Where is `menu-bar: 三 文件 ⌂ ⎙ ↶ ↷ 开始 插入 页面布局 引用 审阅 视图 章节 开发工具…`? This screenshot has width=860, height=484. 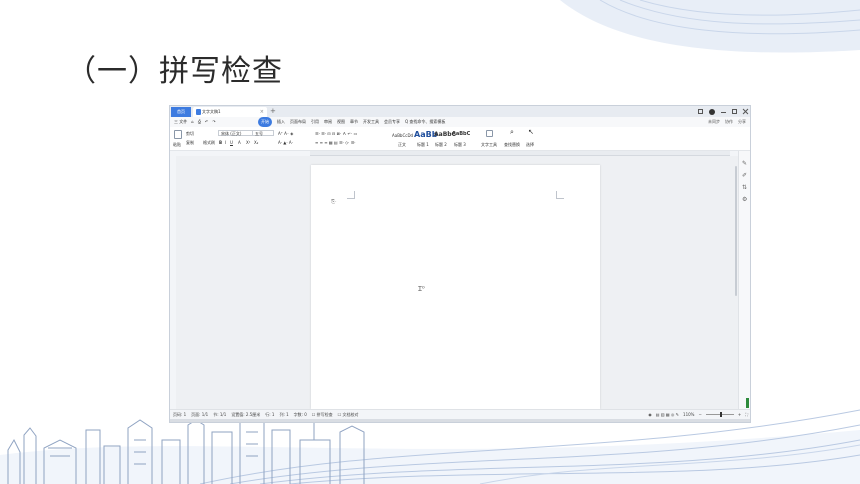
menu-bar: 三 文件 ⌂ ⎙ ↶ ↷ 开始 插入 页面布局 引用 审阅 视图 章节 开发工具… is located at coordinates (460, 122).